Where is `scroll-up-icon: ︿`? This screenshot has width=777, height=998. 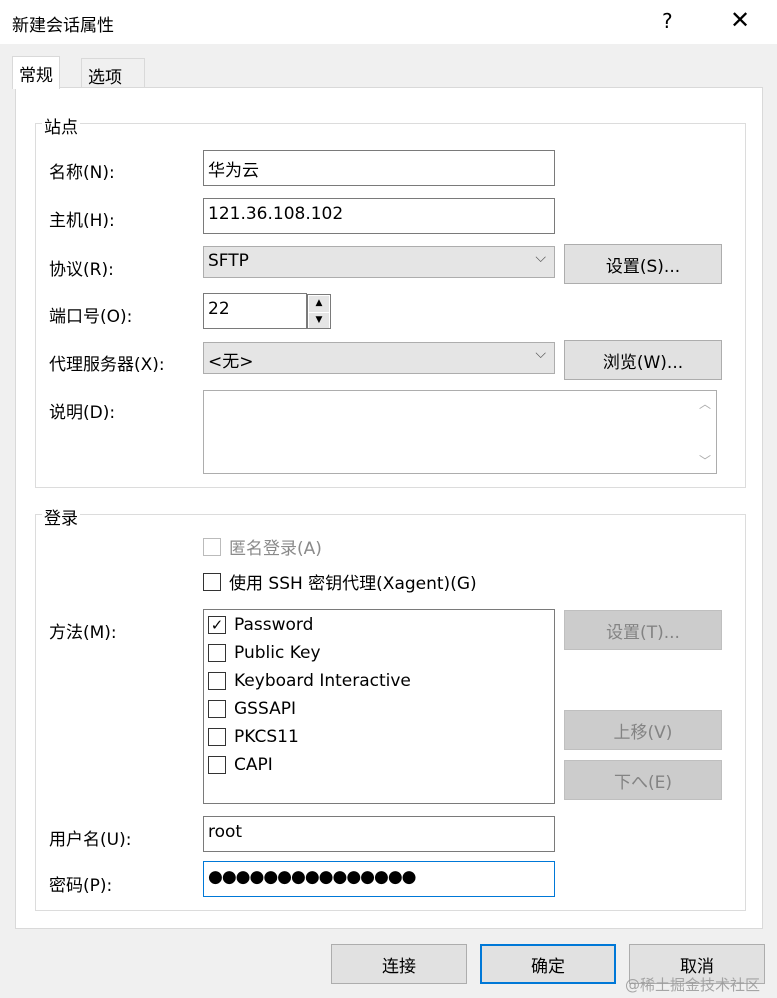
scroll-up-icon: ︿ is located at coordinates (705, 403).